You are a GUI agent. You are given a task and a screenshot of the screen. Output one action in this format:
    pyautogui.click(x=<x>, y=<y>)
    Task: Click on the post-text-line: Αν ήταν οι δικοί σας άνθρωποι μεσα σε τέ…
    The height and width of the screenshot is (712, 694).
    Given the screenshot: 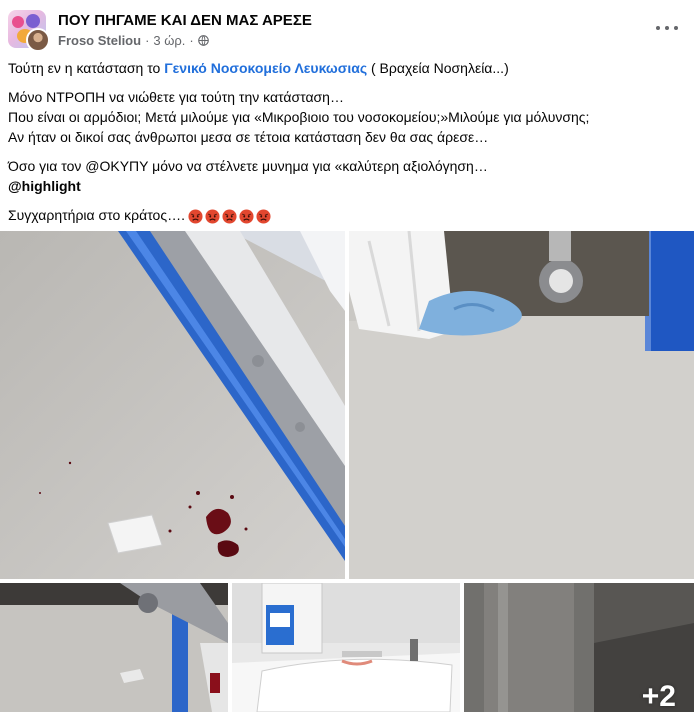 What is the action you would take?
    pyautogui.click(x=248, y=137)
    